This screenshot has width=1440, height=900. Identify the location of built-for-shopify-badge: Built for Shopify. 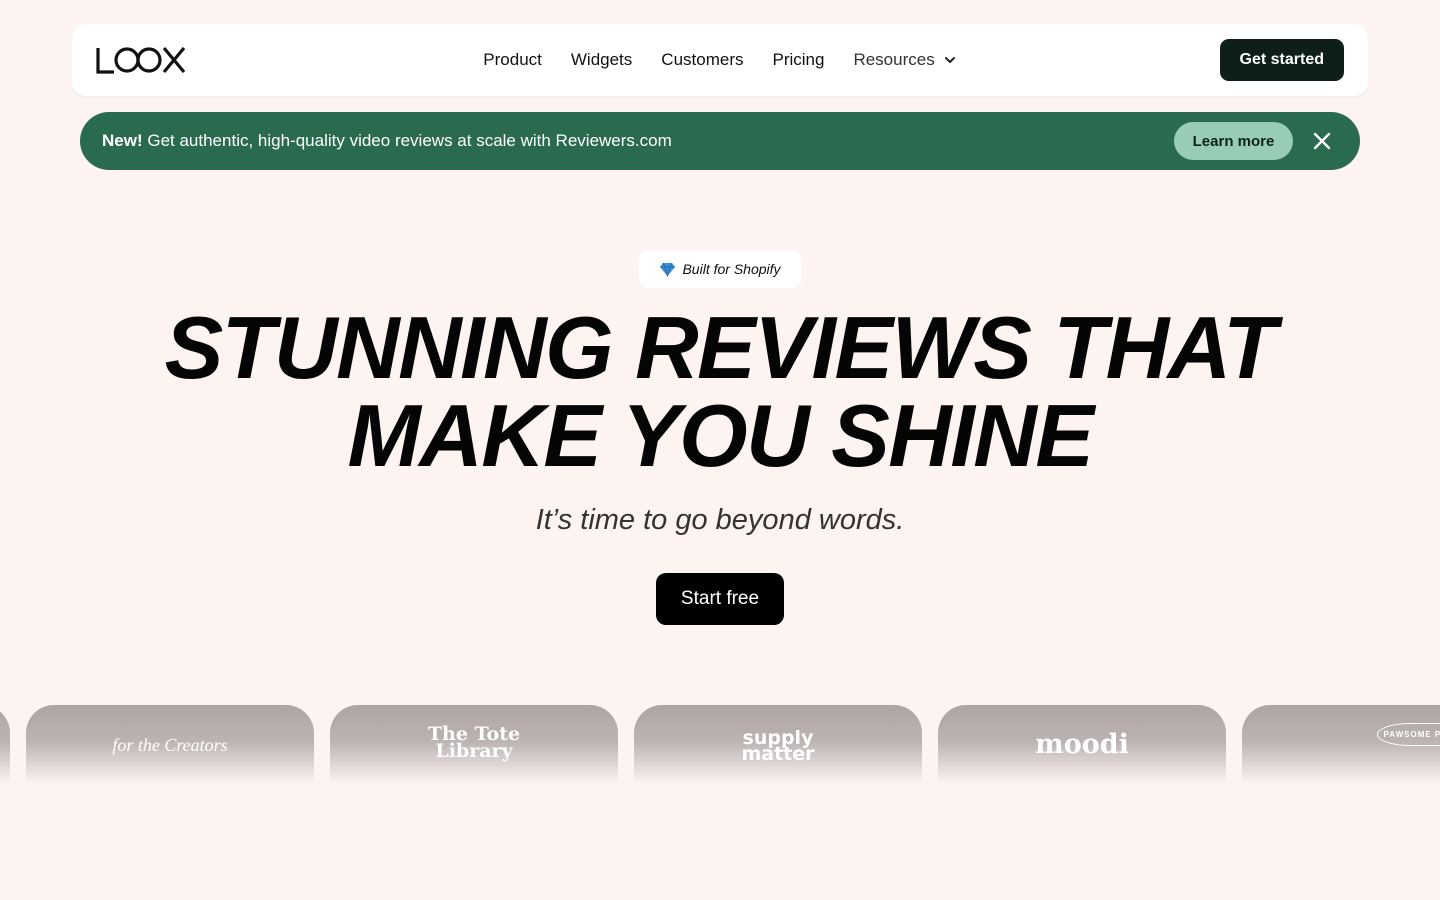
(720, 269).